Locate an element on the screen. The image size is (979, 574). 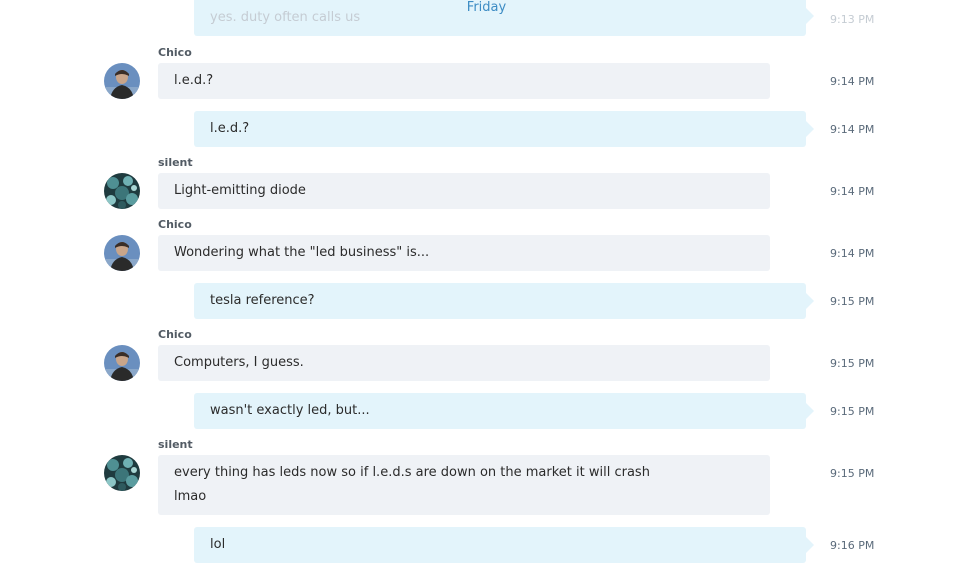
message-text: lol is located at coordinates (218, 544).